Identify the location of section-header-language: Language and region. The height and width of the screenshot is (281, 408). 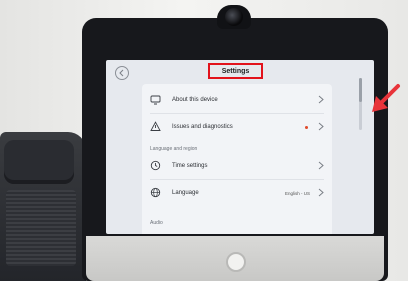
(174, 149).